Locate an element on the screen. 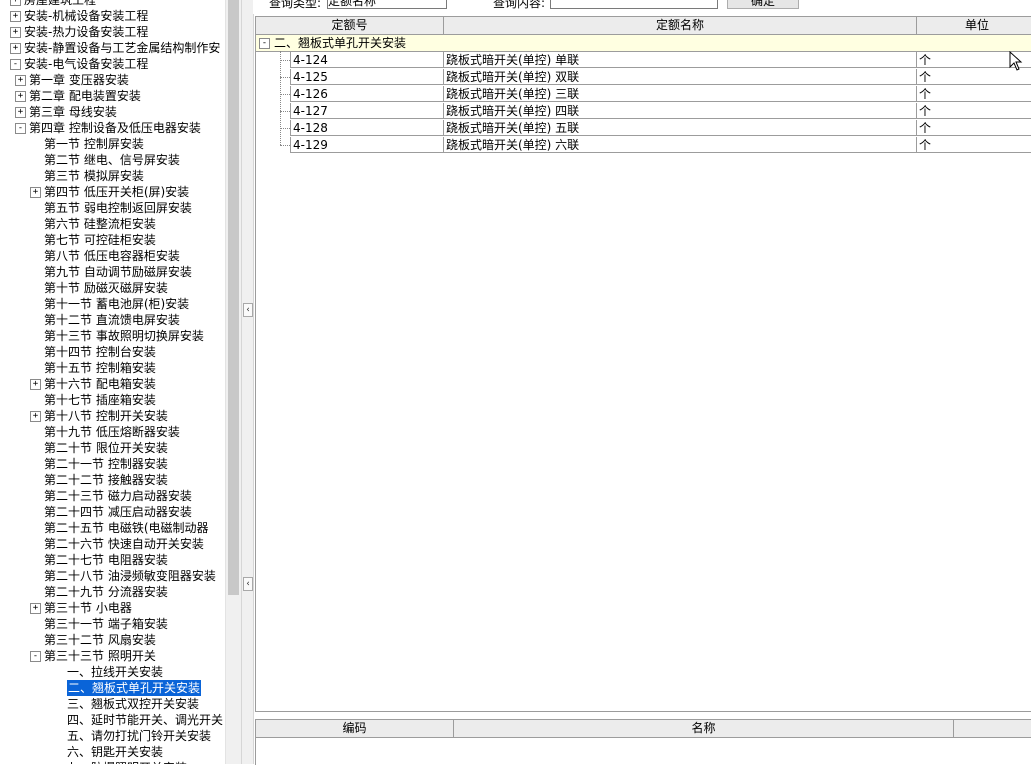 The image size is (1031, 765). table-row: 4-124 跷板式暗开关(单控) 单联个 is located at coordinates (643, 60).